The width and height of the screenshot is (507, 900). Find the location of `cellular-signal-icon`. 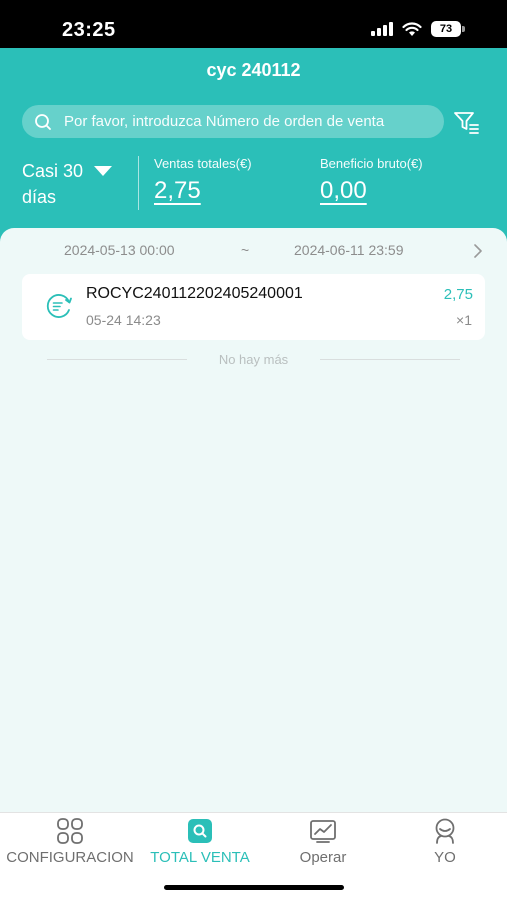

cellular-signal-icon is located at coordinates (382, 29).